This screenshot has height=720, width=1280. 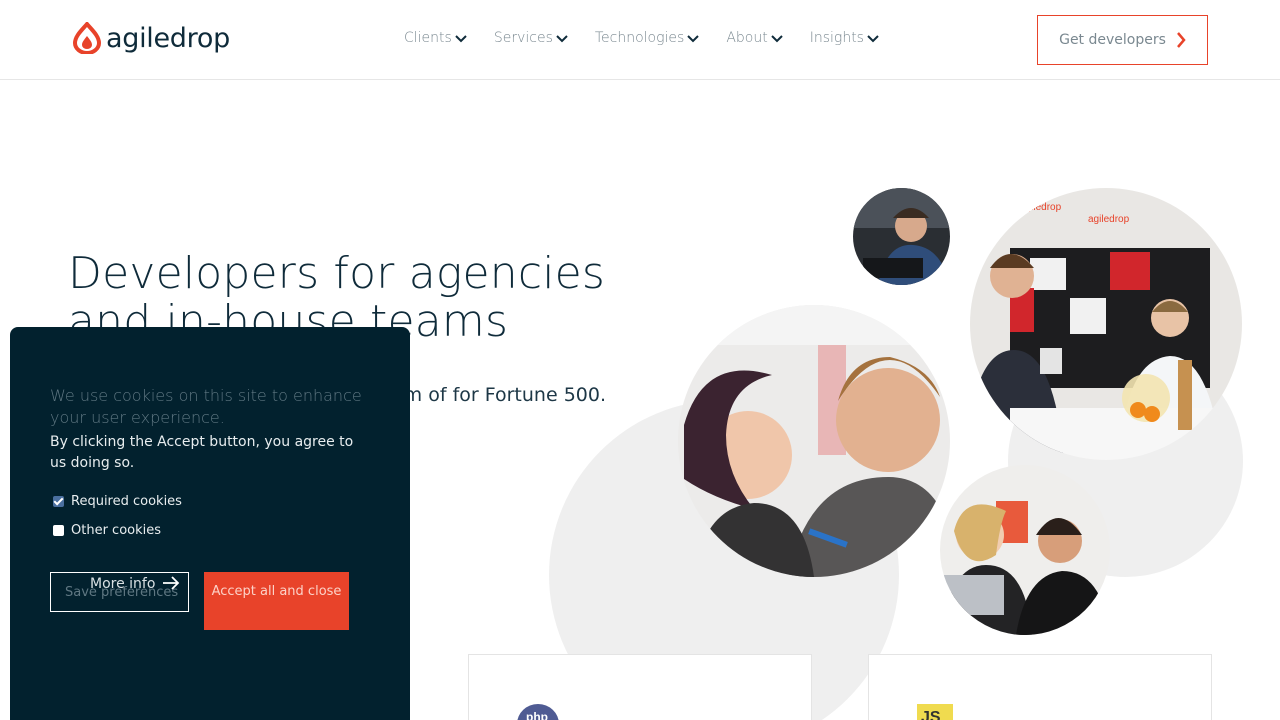 What do you see at coordinates (276, 591) in the screenshot?
I see `accept-all-label: Accept all and close` at bounding box center [276, 591].